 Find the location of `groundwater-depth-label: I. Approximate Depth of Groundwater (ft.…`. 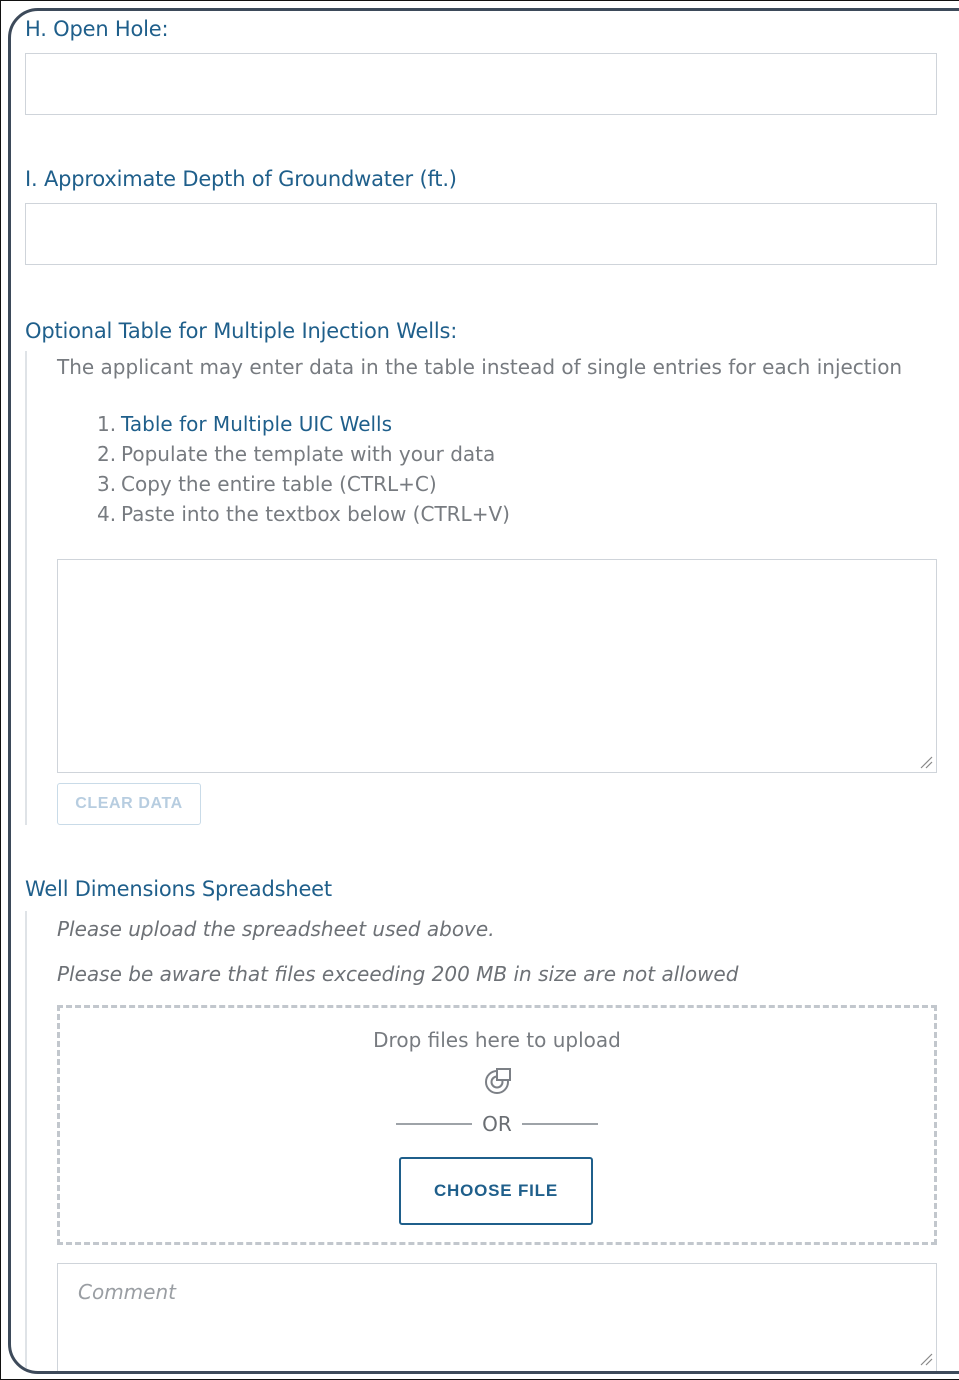

groundwater-depth-label: I. Approximate Depth of Groundwater (ft.… is located at coordinates (241, 179).